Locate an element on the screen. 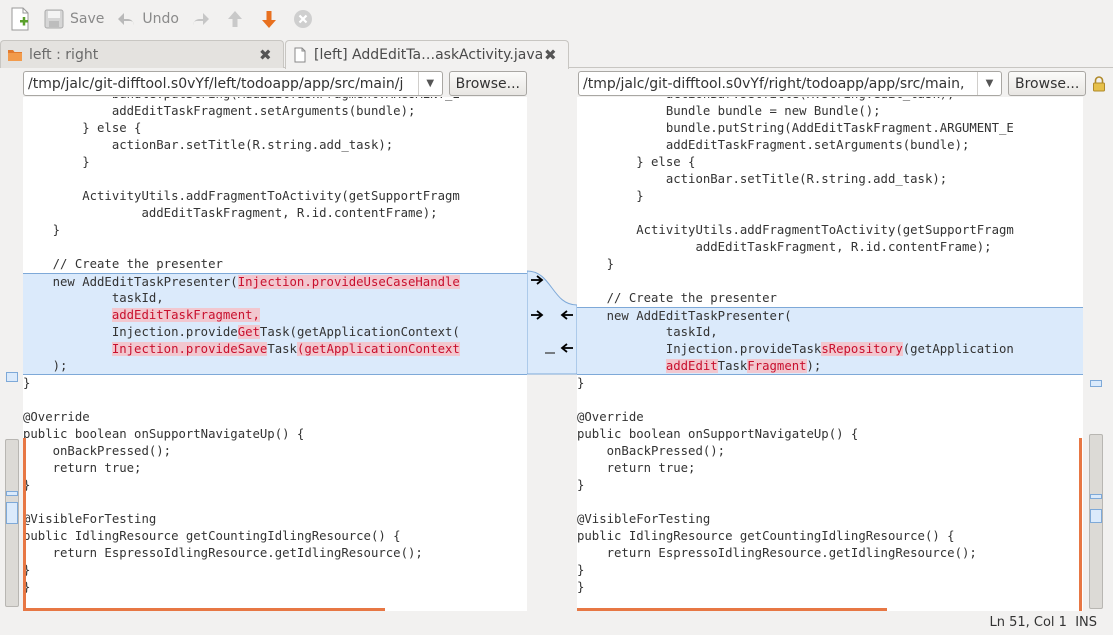  undo-label: Undo is located at coordinates (160, 19).